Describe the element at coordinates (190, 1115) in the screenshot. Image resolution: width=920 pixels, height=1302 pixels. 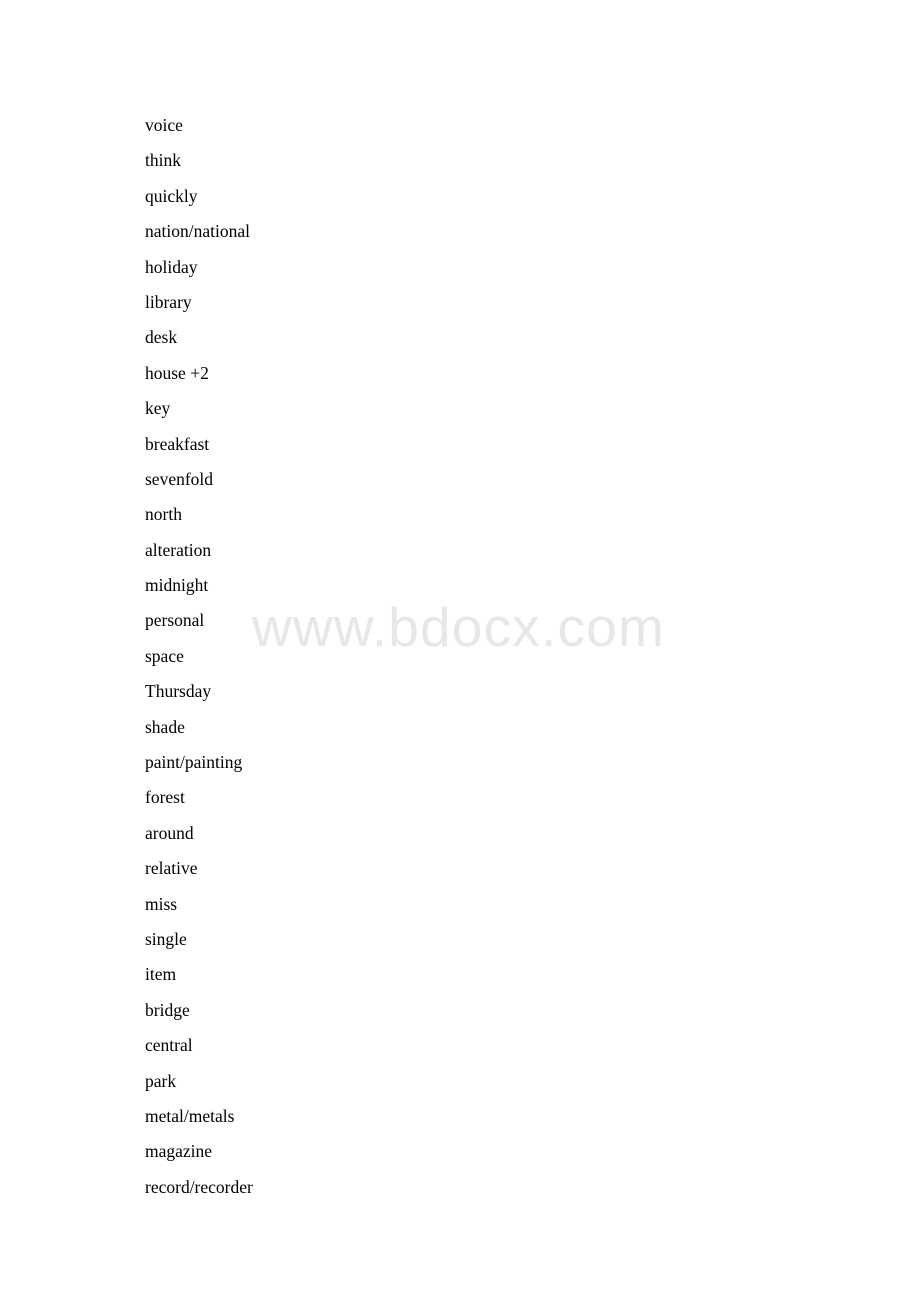
I see `list-item: metal/metals` at that location.